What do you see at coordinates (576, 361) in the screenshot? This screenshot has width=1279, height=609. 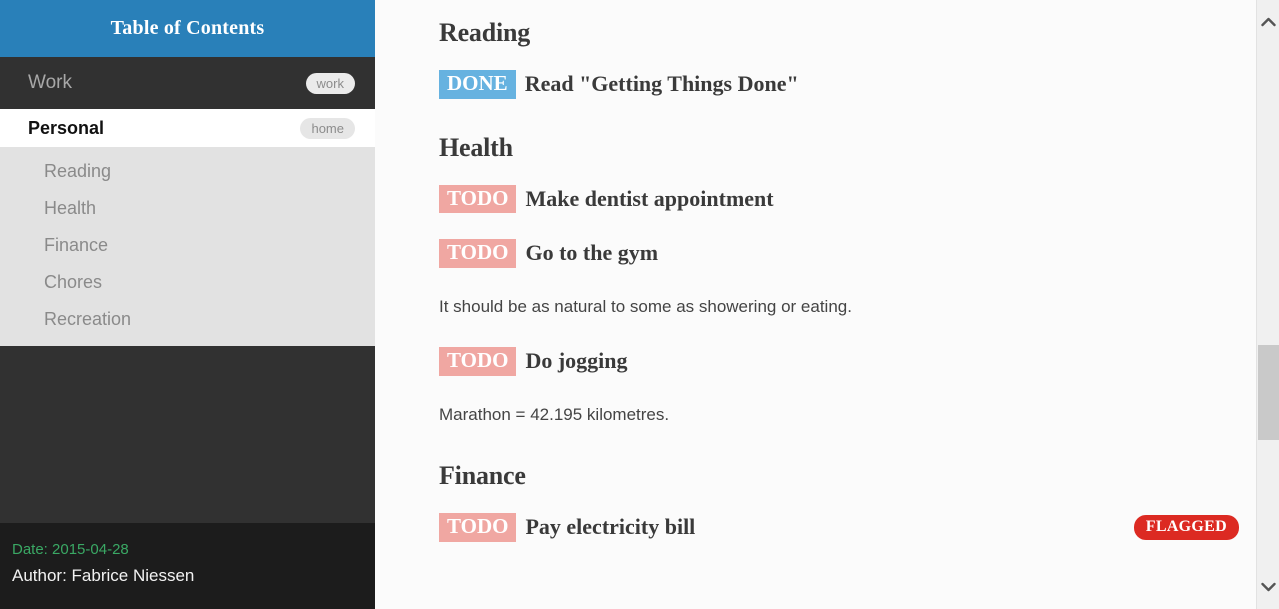 I see `task-title: Do jogging` at bounding box center [576, 361].